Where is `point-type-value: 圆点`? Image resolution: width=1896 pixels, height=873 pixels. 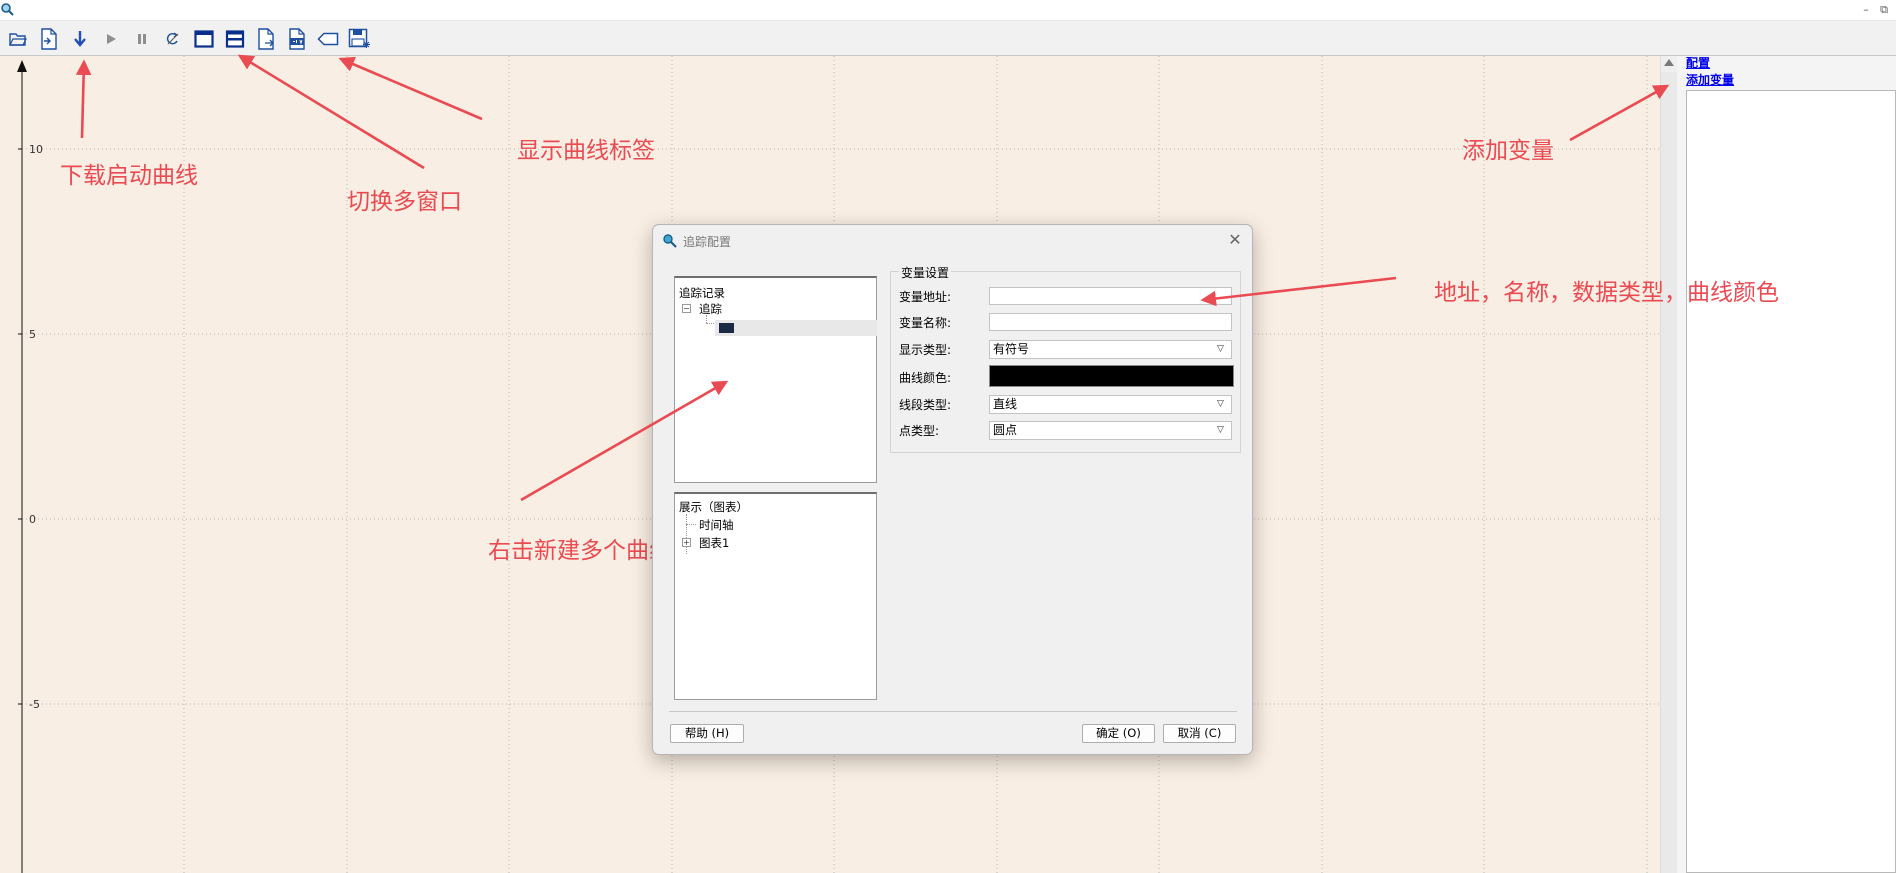 point-type-value: 圆点 is located at coordinates (1005, 430).